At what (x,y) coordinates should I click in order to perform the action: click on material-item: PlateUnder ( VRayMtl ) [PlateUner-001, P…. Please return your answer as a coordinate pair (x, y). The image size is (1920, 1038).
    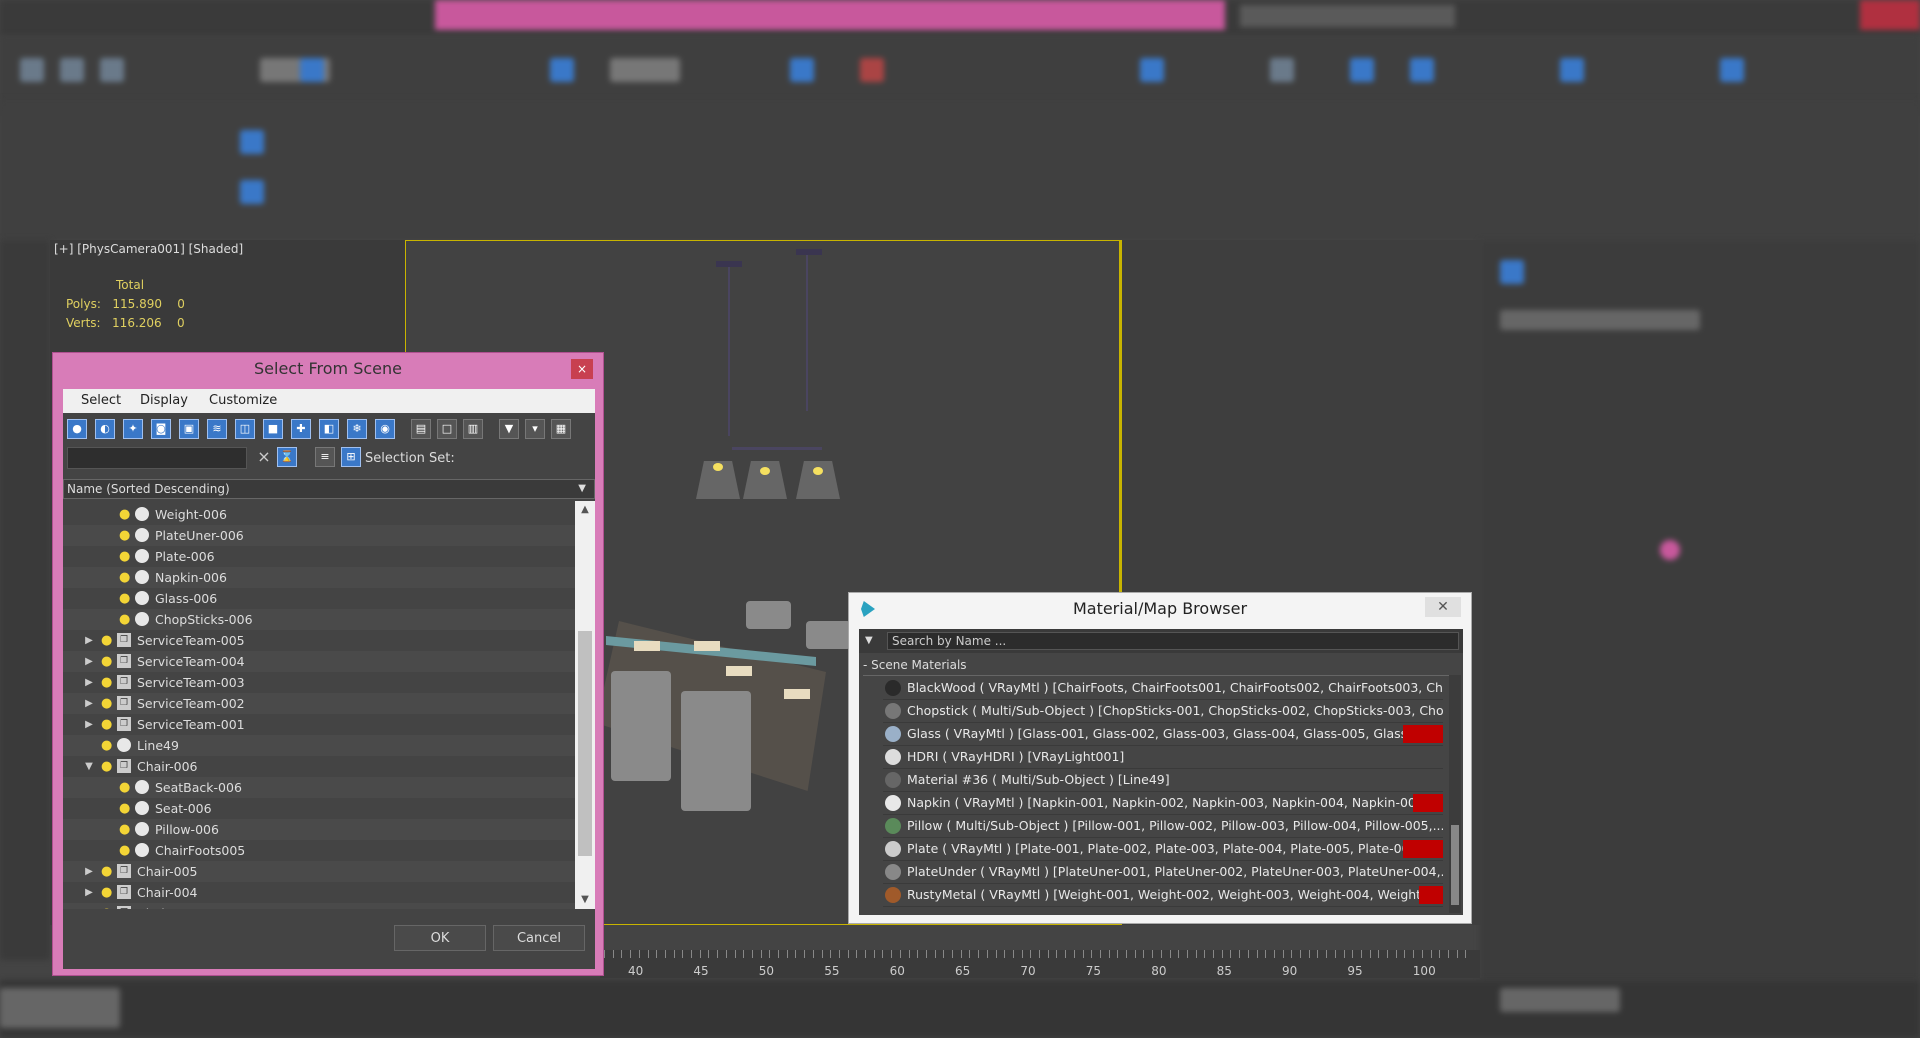
    Looking at the image, I should click on (1163, 872).